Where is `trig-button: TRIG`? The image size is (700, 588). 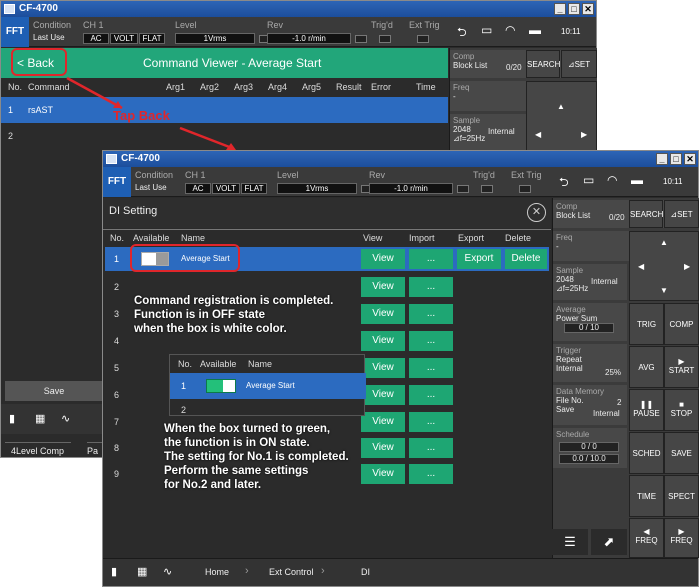
trig-button: TRIG is located at coordinates (646, 324).